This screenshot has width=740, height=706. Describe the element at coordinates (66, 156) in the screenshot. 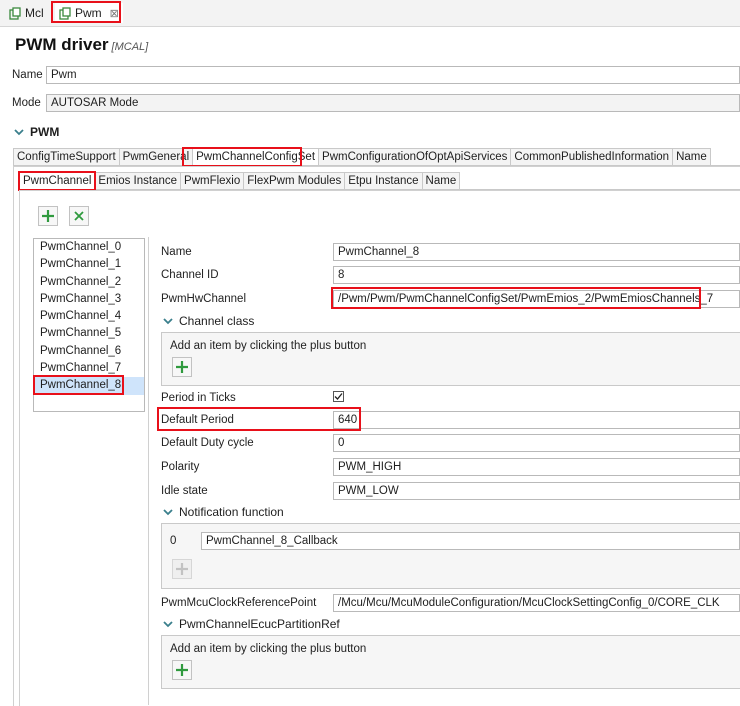

I see `tab-config-time-support: ConfigTimeSupport` at that location.